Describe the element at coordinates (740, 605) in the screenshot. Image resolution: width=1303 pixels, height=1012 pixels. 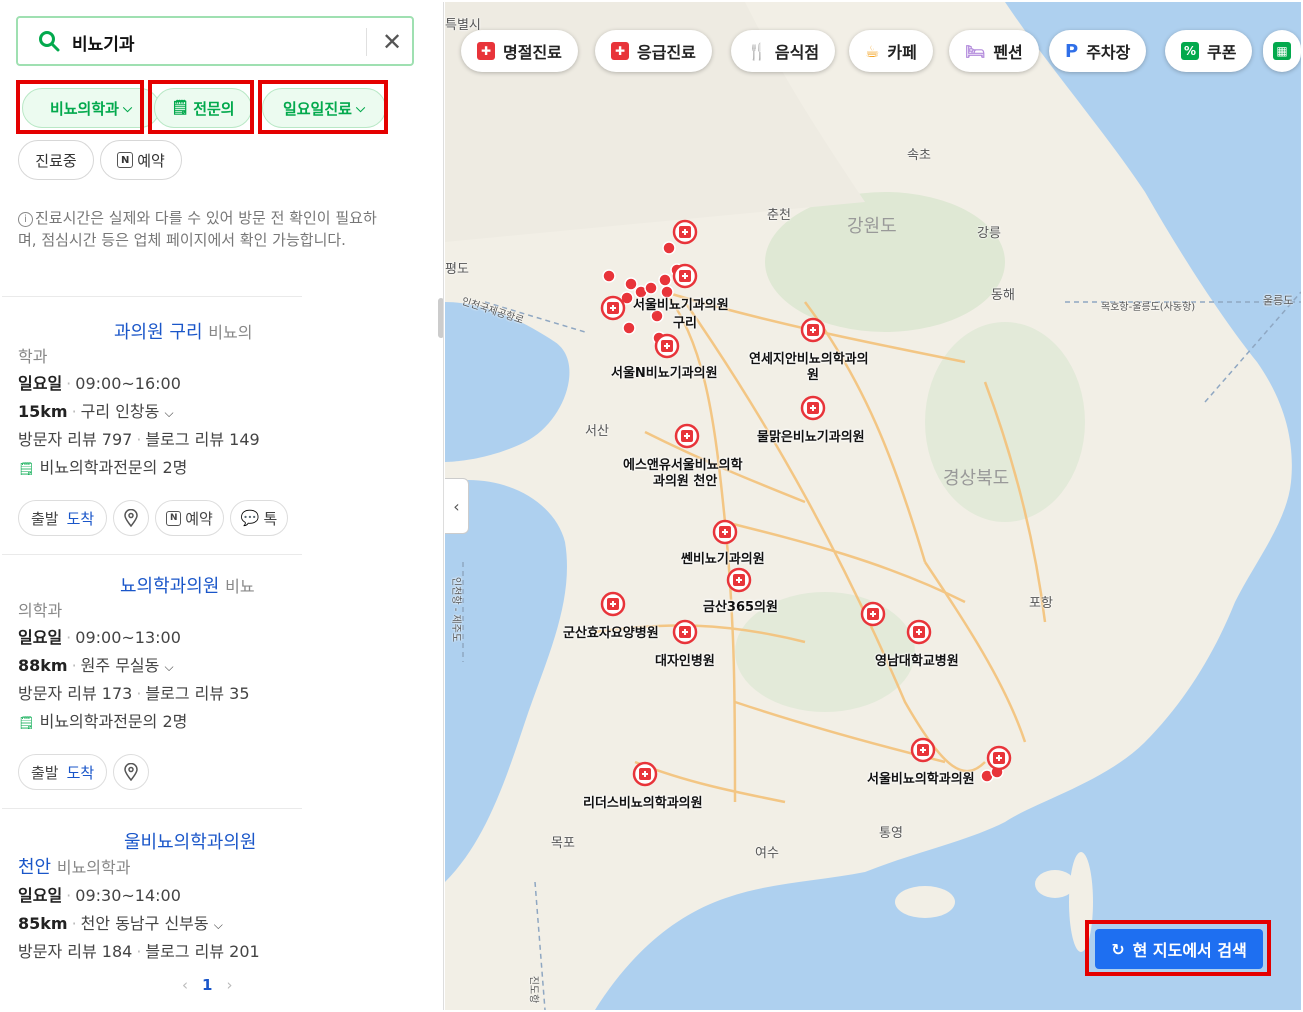
I see `place-label: 금산365의원` at that location.